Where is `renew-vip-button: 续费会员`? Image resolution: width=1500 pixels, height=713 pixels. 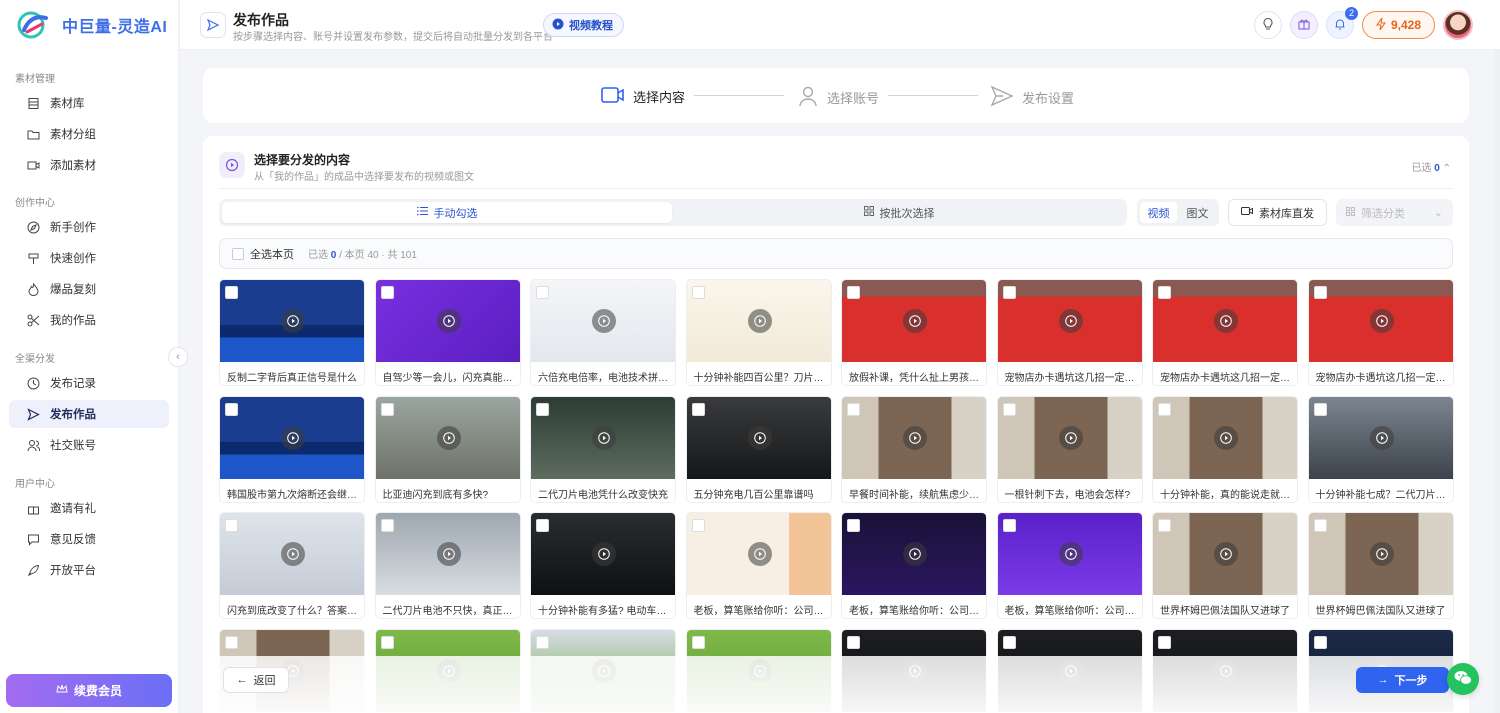 renew-vip-button: 续费会员 is located at coordinates (89, 690).